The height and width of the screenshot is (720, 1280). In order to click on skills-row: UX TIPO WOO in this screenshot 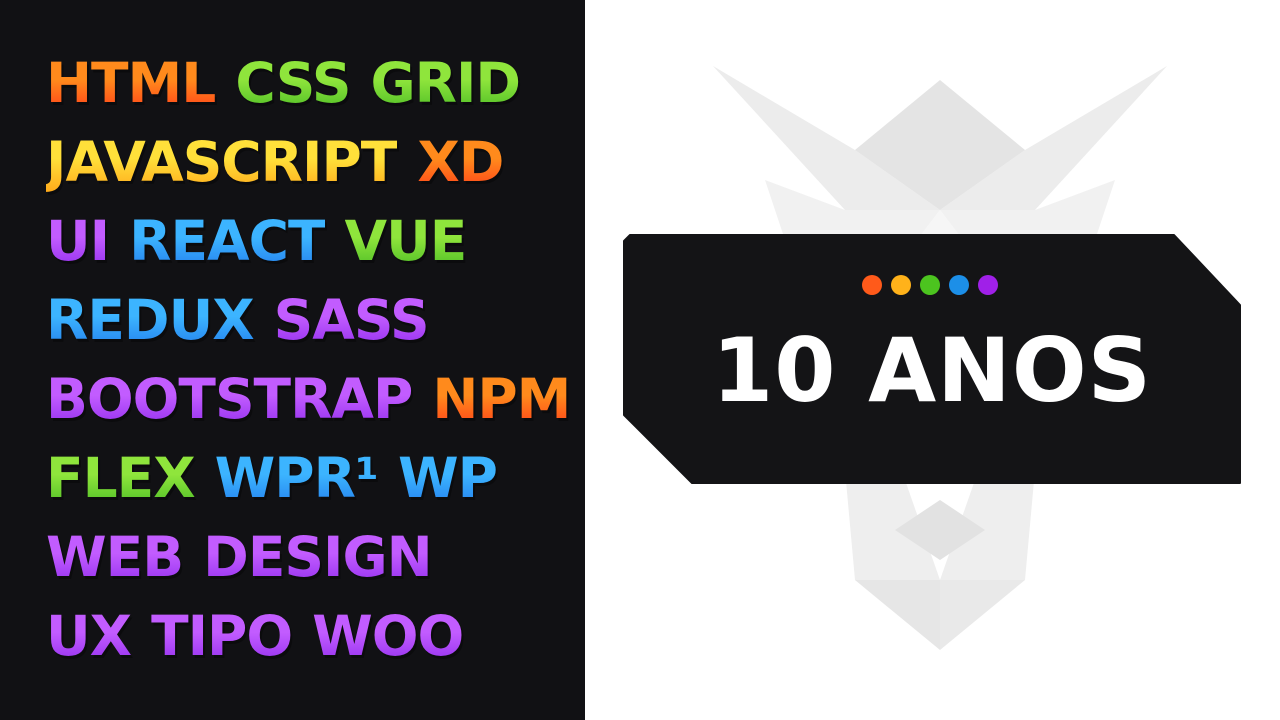, I will do `click(311, 636)`.